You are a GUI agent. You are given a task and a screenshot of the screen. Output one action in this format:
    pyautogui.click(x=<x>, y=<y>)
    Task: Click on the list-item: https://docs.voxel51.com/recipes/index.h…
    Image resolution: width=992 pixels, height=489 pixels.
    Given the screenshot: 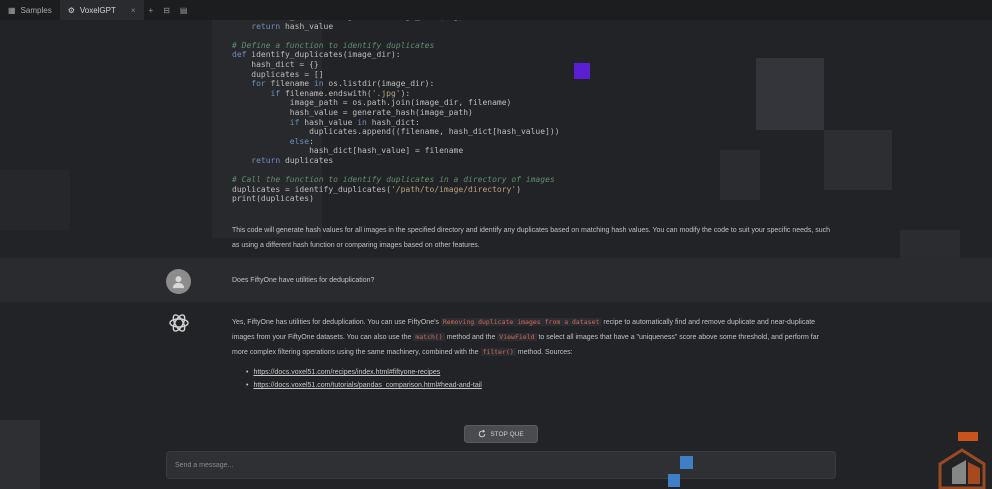 What is the action you would take?
    pyautogui.click(x=364, y=372)
    